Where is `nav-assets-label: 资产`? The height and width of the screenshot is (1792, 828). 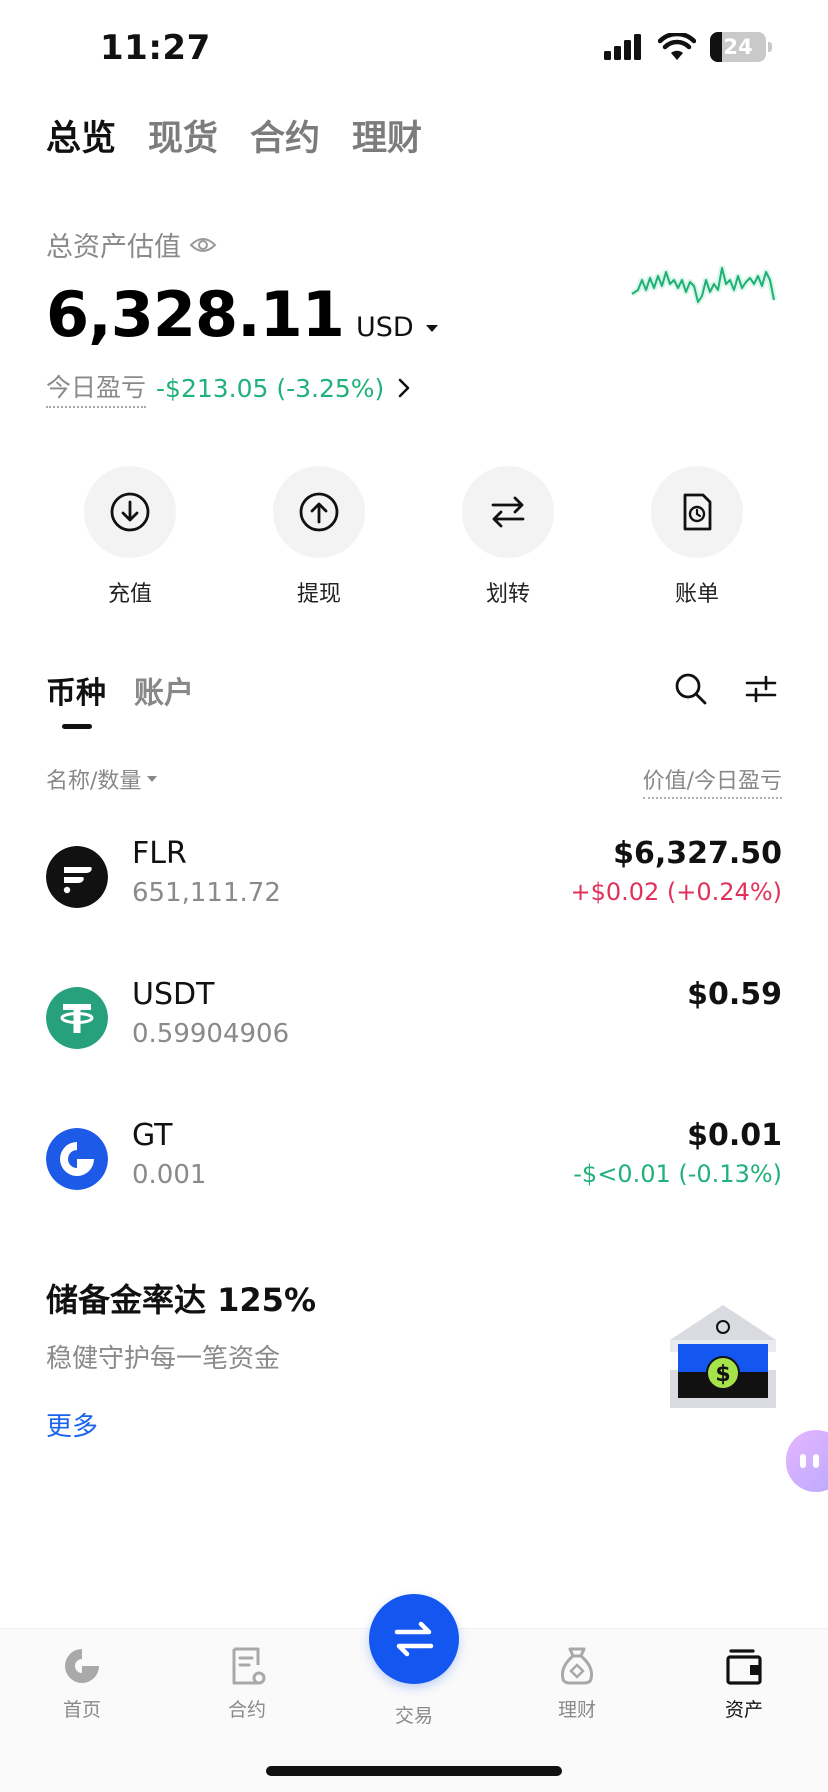
nav-assets-label: 资产 is located at coordinates (743, 1710).